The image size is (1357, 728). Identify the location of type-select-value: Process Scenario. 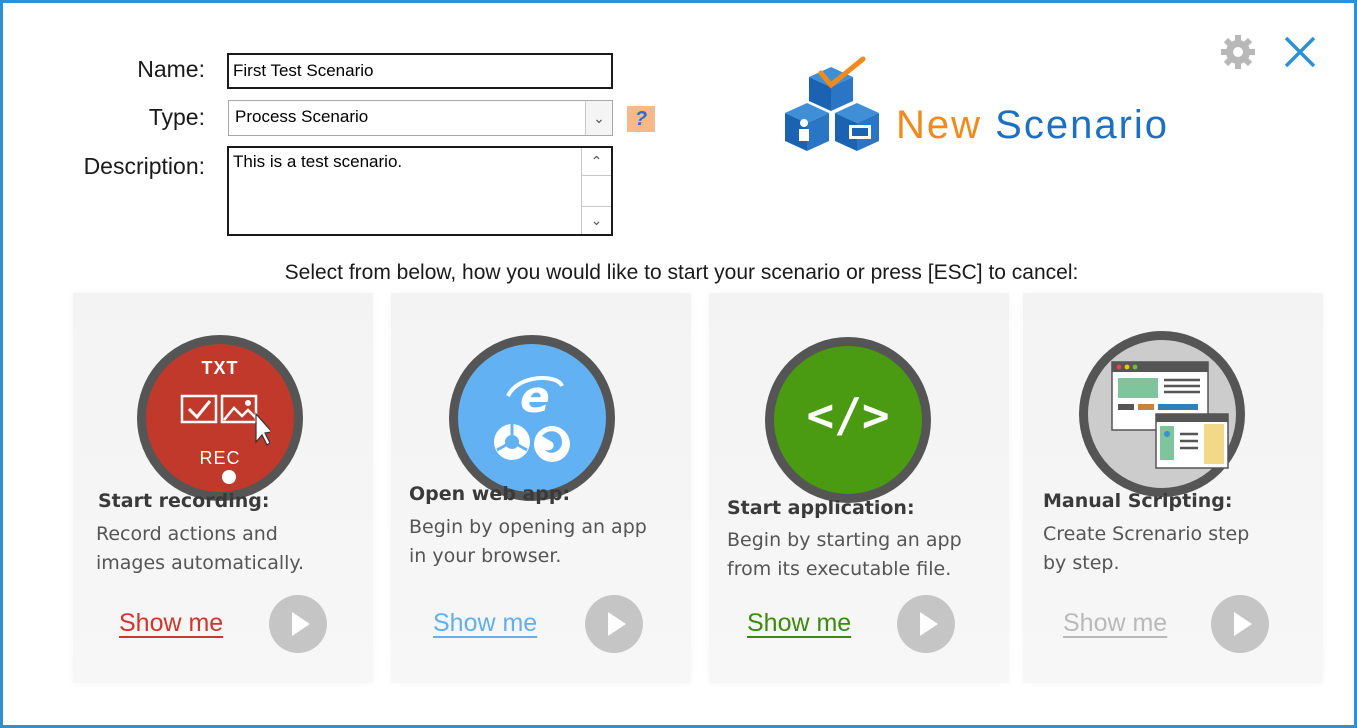
(302, 116).